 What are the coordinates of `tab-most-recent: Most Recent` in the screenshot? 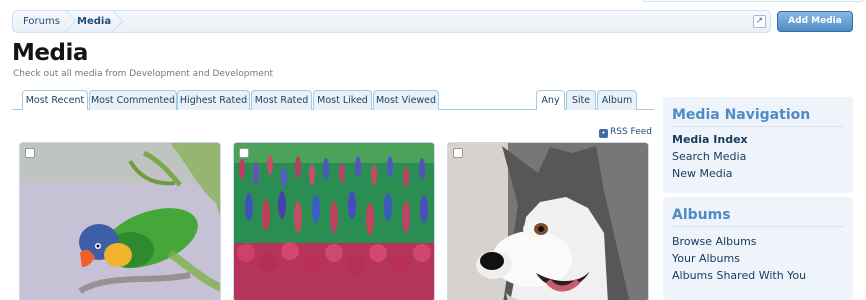 It's located at (55, 100).